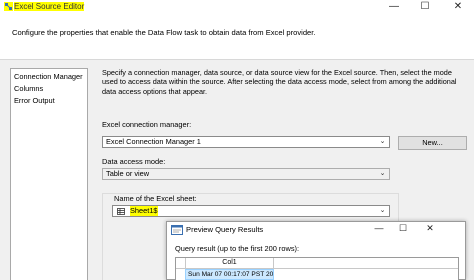 Image resolution: width=474 pixels, height=280 pixels. What do you see at coordinates (317, 274) in the screenshot?
I see `table-row: Sun Mar 07 00:17:07 PST 2021` at bounding box center [317, 274].